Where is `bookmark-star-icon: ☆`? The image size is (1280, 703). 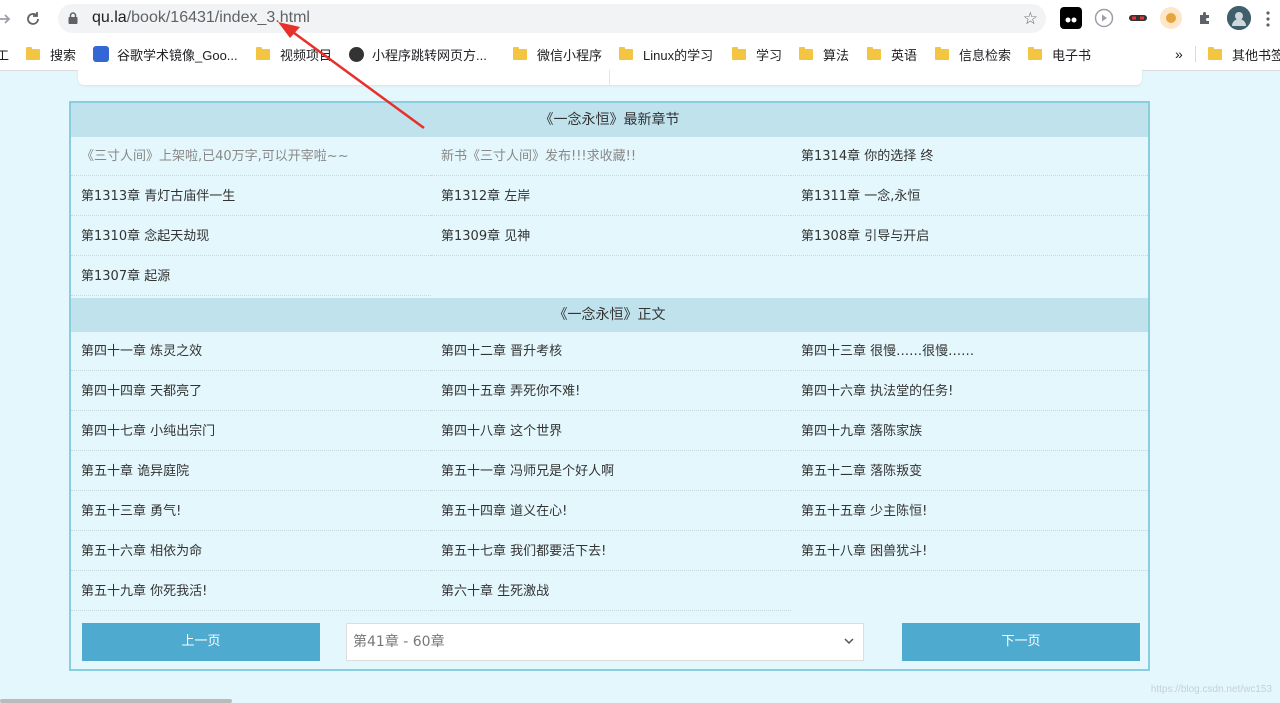 bookmark-star-icon: ☆ is located at coordinates (1030, 19).